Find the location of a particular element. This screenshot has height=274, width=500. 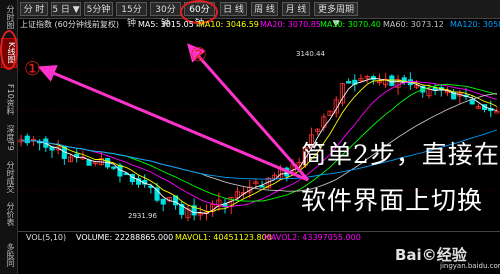

high-price-label: 3140.44 is located at coordinates (310, 54).